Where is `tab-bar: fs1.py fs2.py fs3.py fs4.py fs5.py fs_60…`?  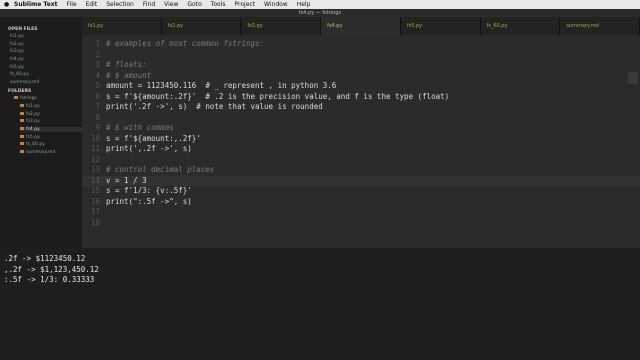 tab-bar: fs1.py fs2.py fs3.py fs4.py fs5.py fs_60… is located at coordinates (361, 26).